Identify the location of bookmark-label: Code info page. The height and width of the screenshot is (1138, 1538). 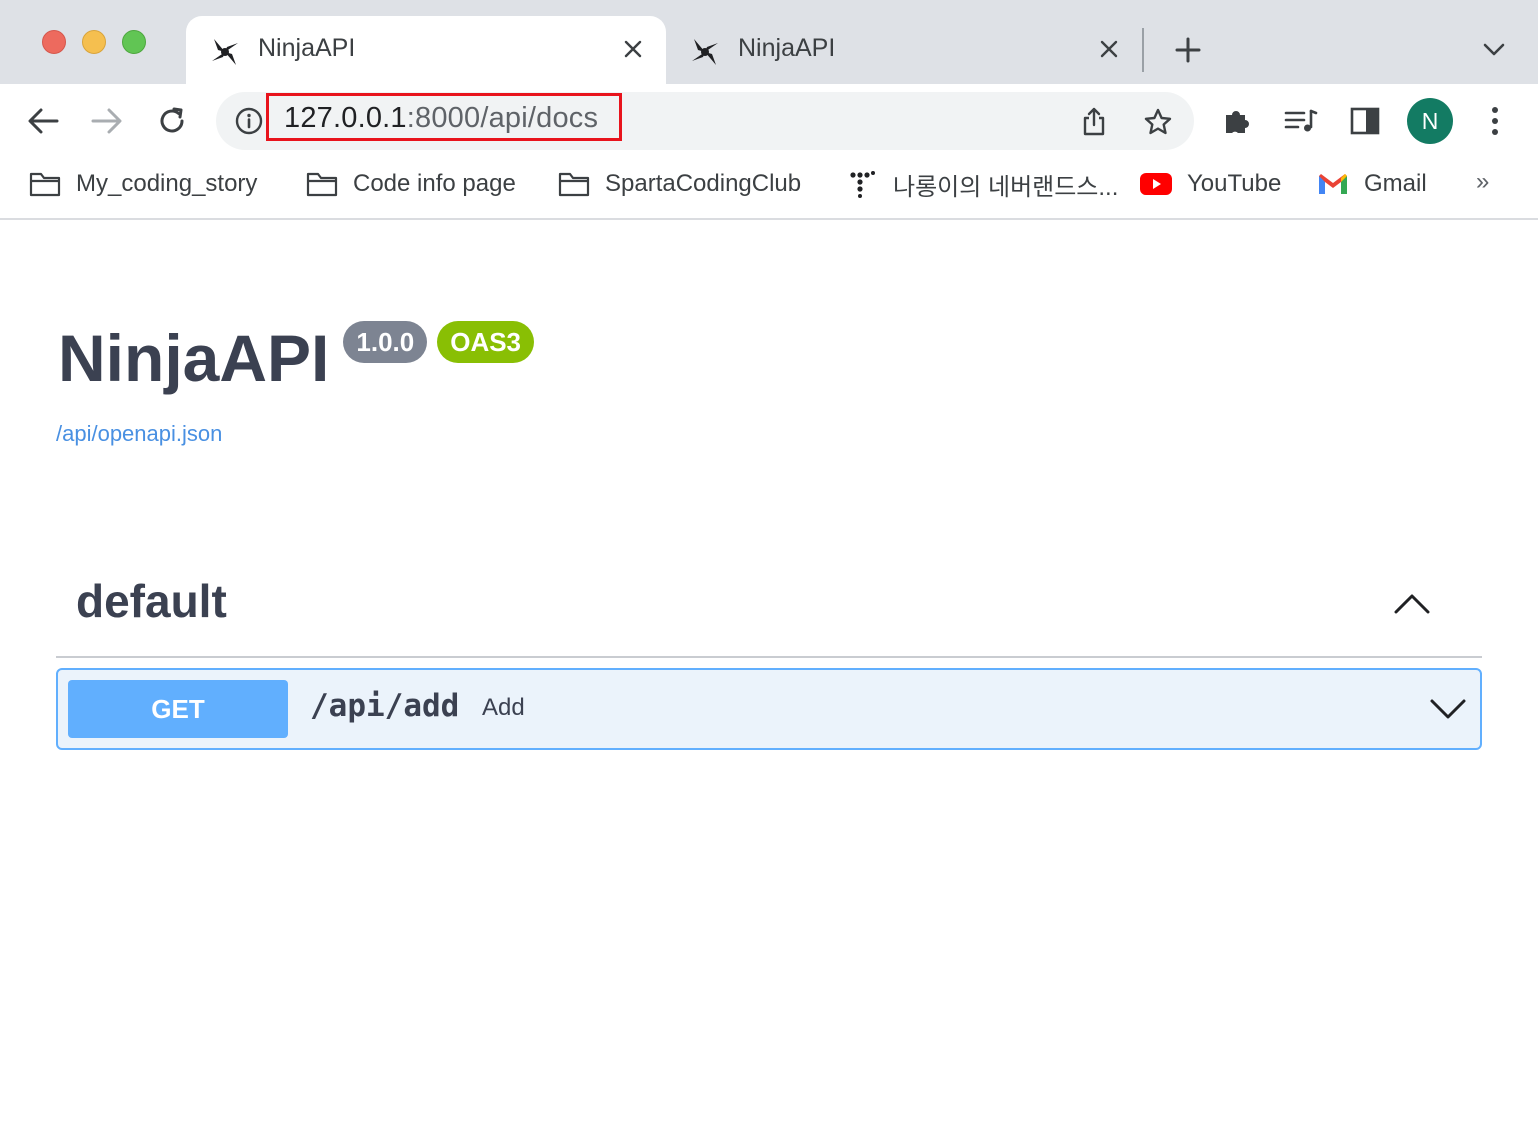
(434, 183).